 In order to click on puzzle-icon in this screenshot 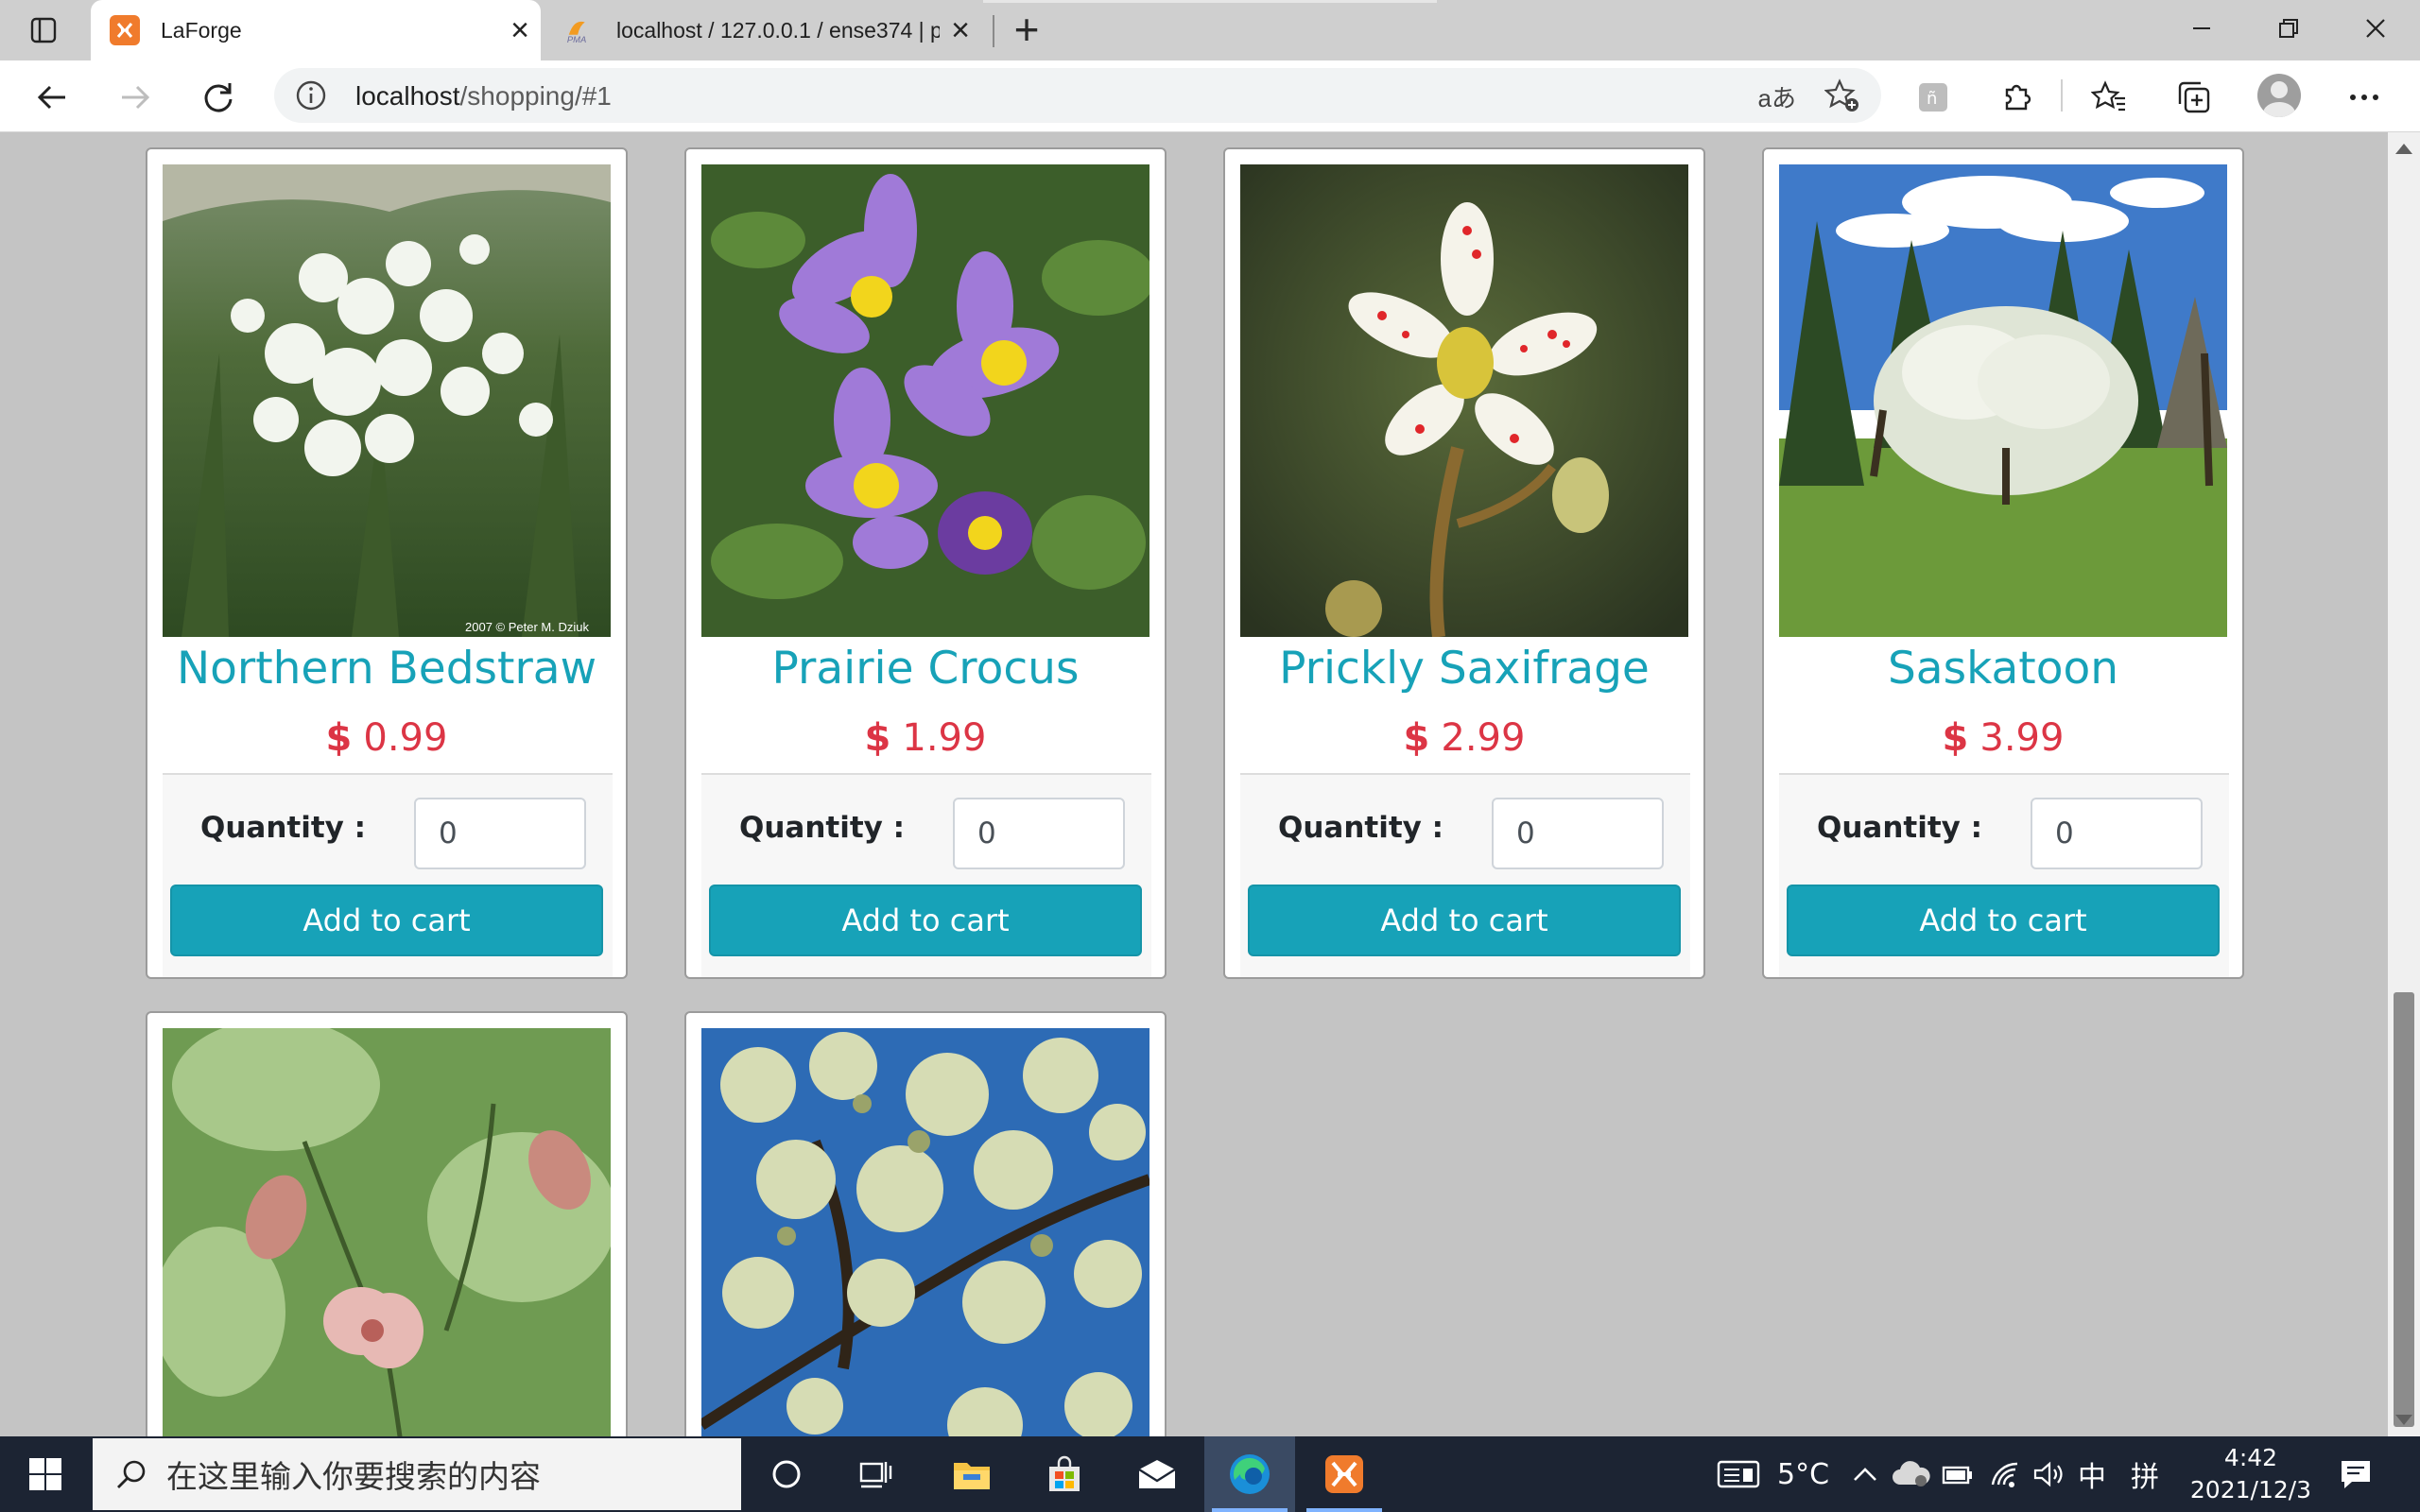, I will do `click(2018, 97)`.